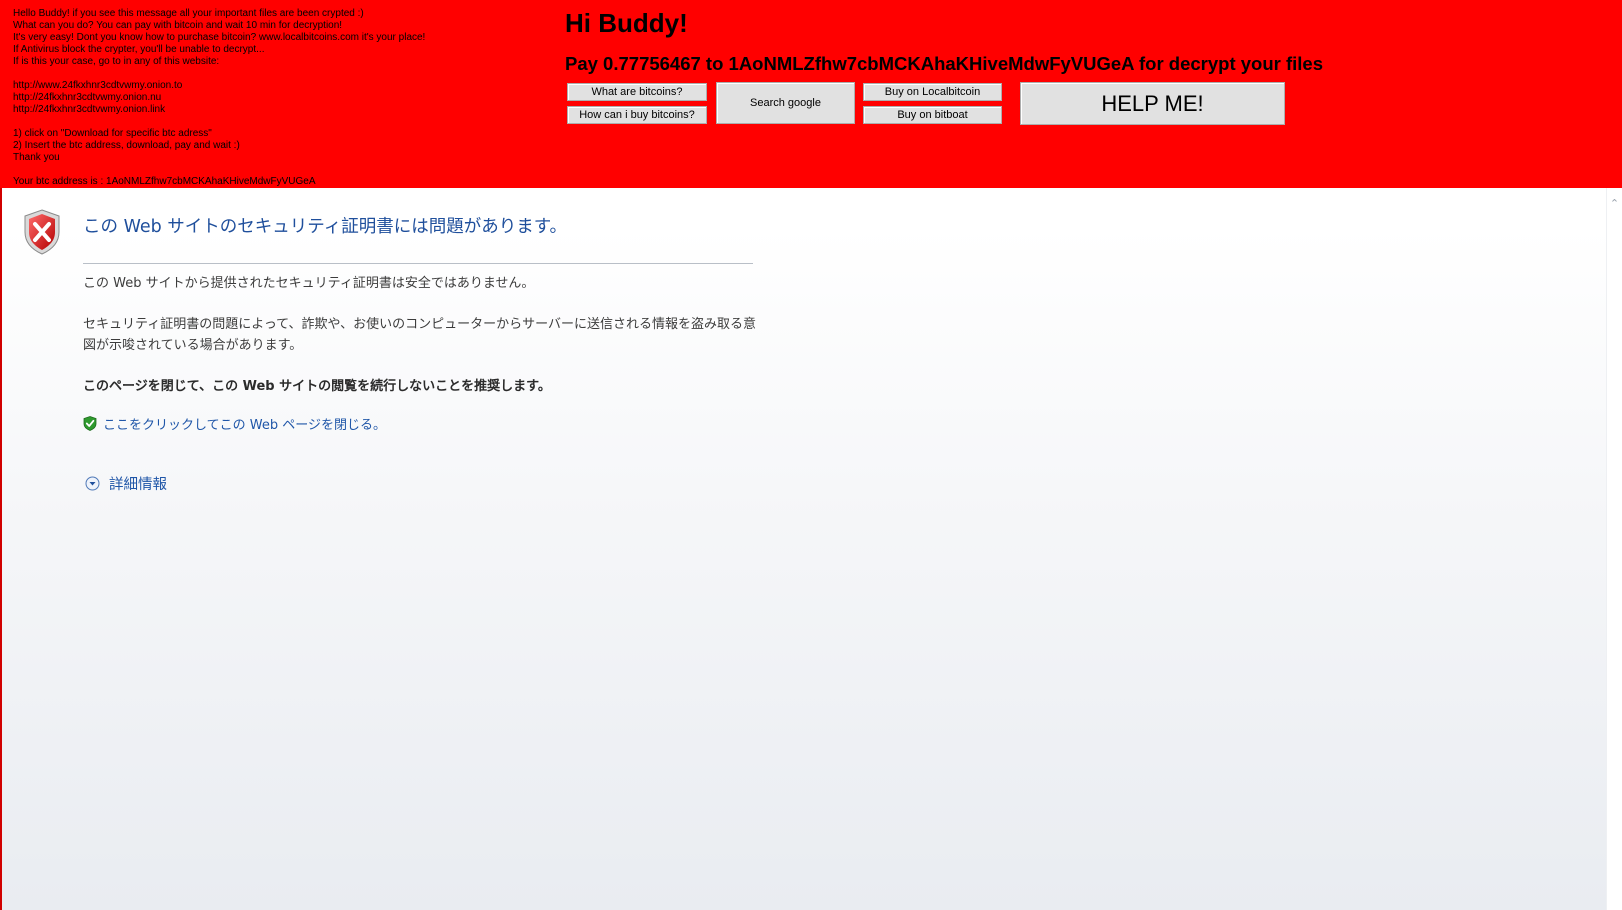 This screenshot has width=1622, height=910. What do you see at coordinates (42, 232) in the screenshot?
I see `shield-x-icon` at bounding box center [42, 232].